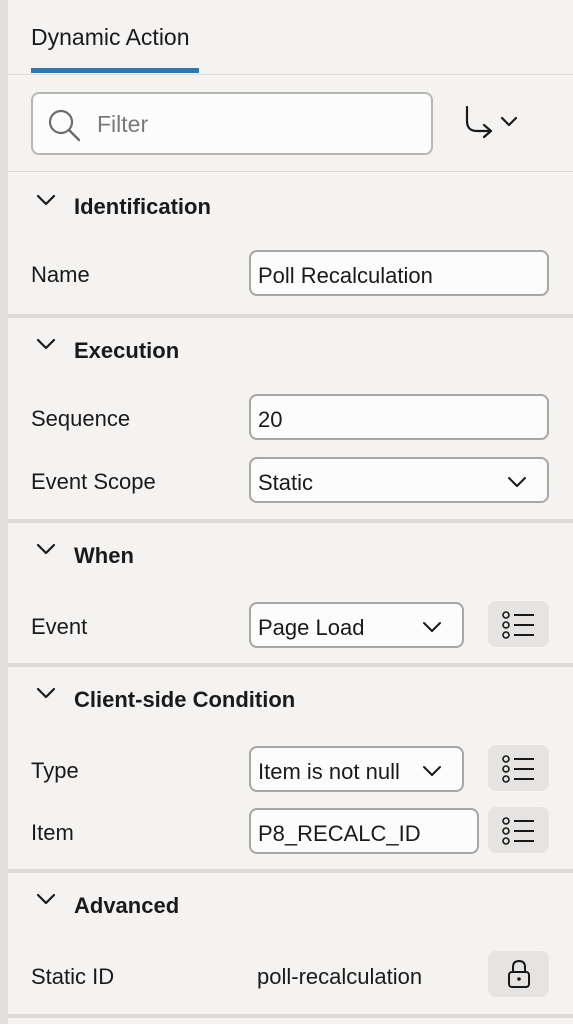  I want to click on section-title: Execution, so click(127, 350).